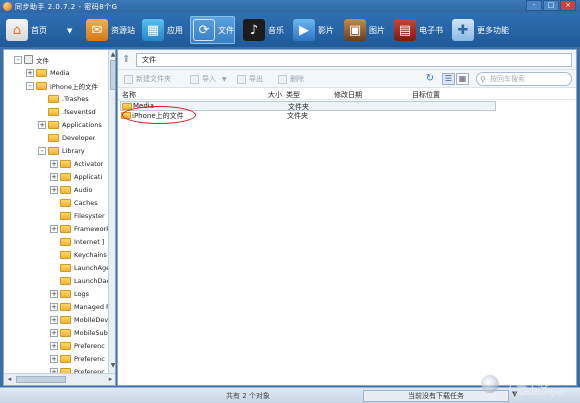 The image size is (580, 403). Describe the element at coordinates (89, 163) in the screenshot. I see `tree-item-label: Activator` at that location.